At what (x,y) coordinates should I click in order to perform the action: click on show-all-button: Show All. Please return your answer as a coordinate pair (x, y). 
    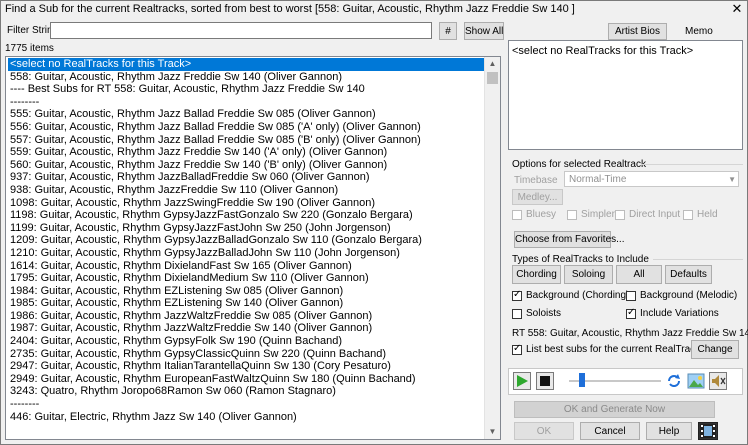
    Looking at the image, I should click on (484, 31).